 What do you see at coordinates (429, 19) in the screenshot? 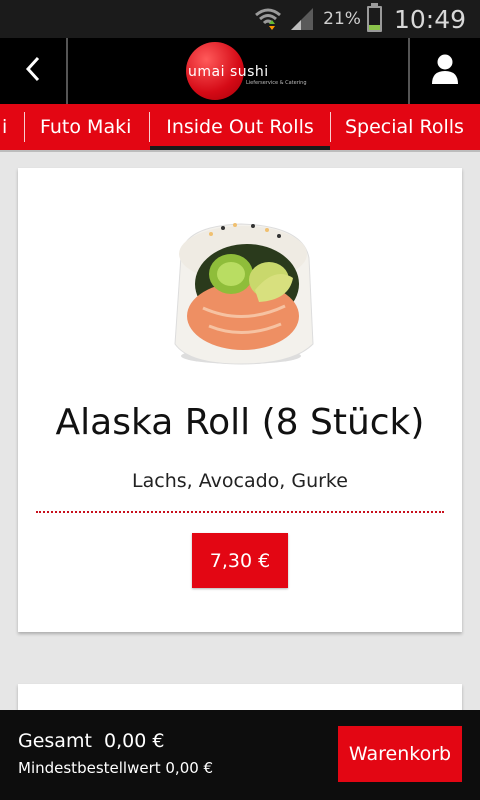
I see `clock: 10:49` at bounding box center [429, 19].